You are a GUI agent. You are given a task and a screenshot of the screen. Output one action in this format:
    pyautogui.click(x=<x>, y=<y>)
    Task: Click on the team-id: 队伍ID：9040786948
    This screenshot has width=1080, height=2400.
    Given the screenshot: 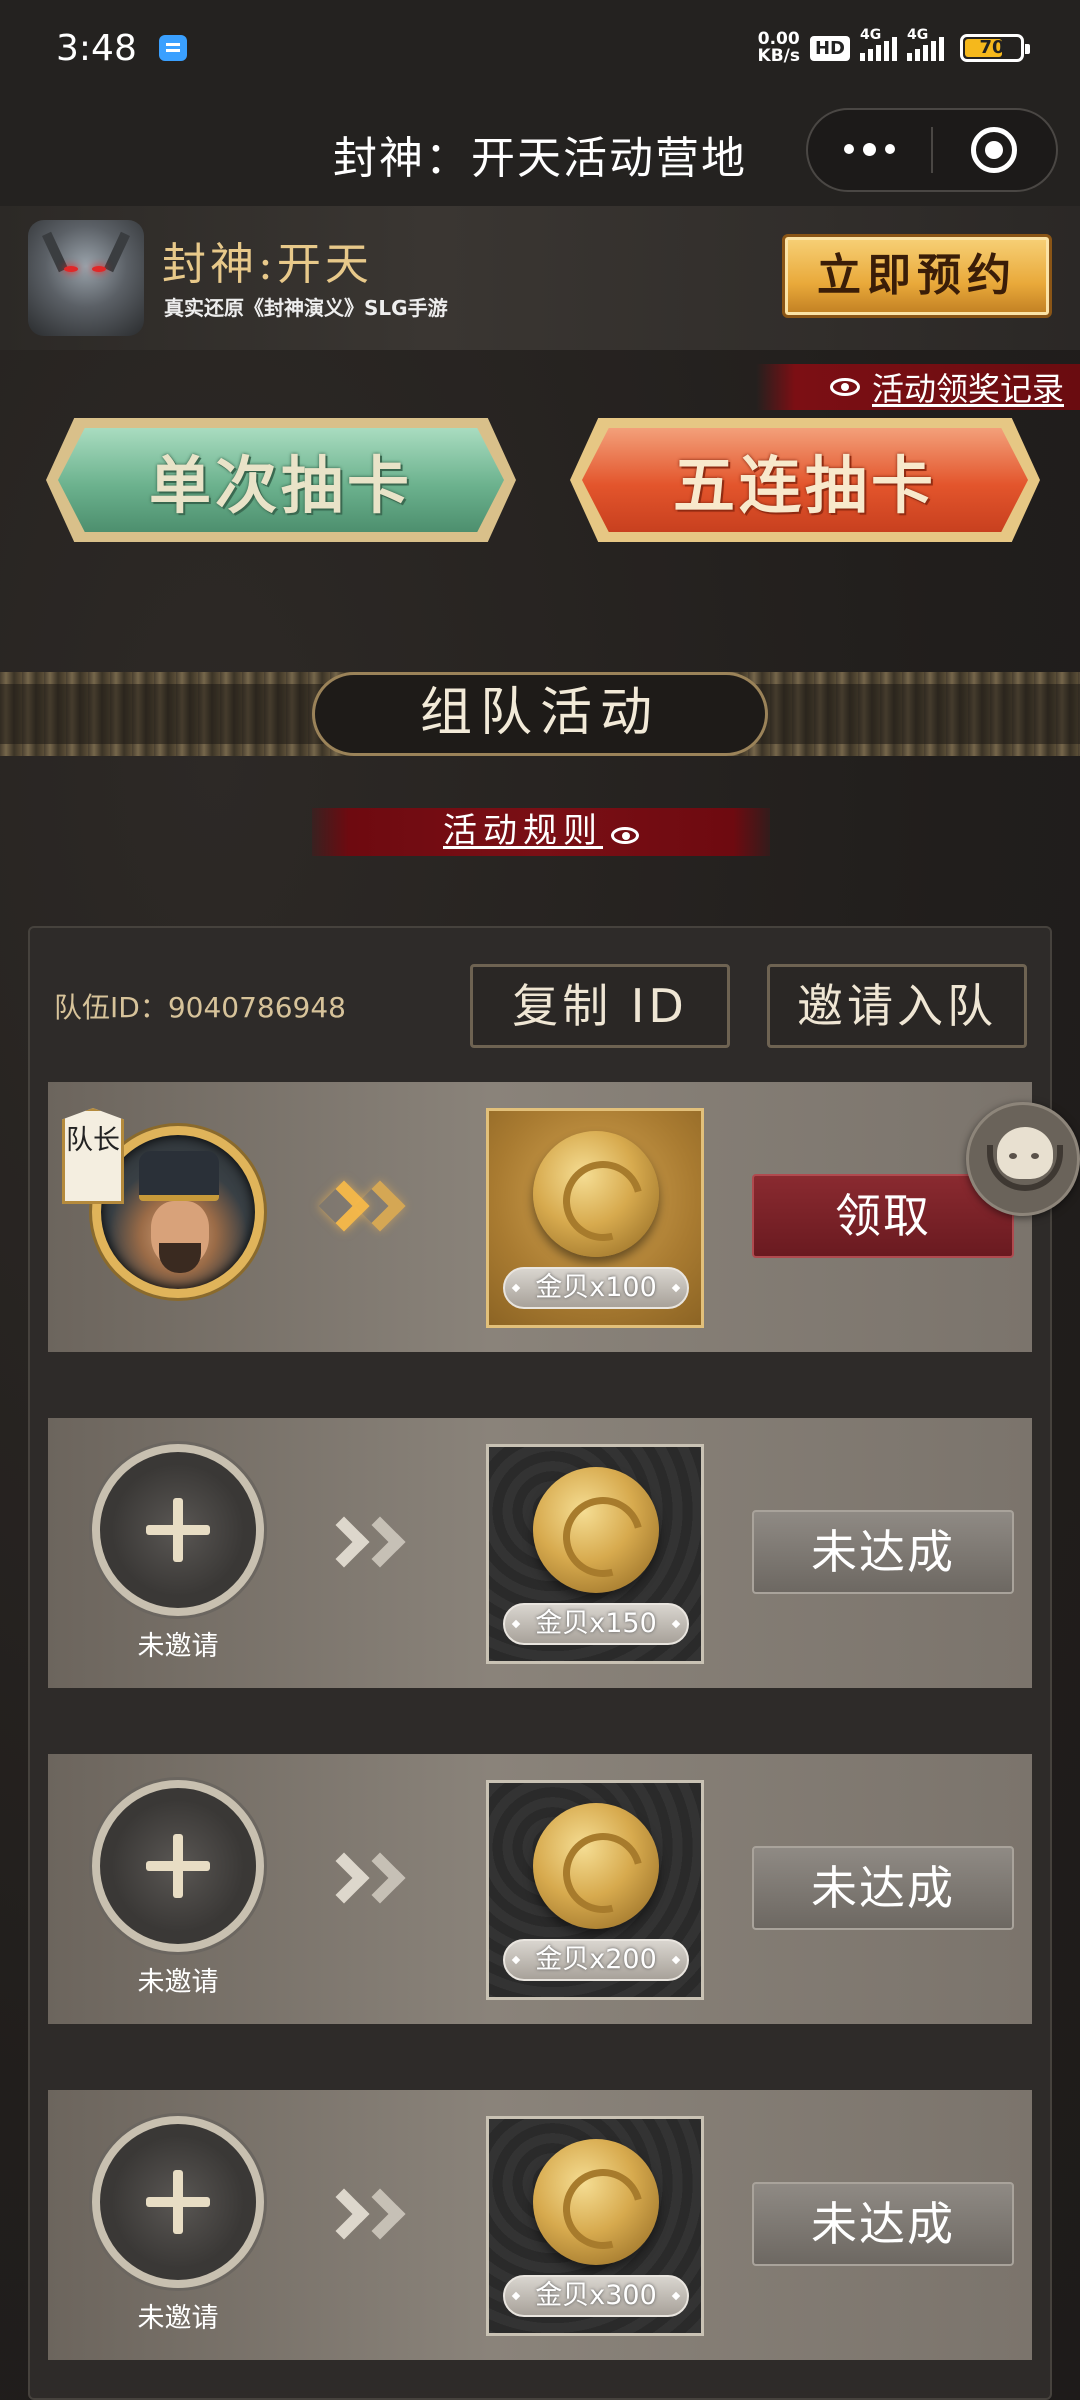 What is the action you would take?
    pyautogui.click(x=200, y=1007)
    